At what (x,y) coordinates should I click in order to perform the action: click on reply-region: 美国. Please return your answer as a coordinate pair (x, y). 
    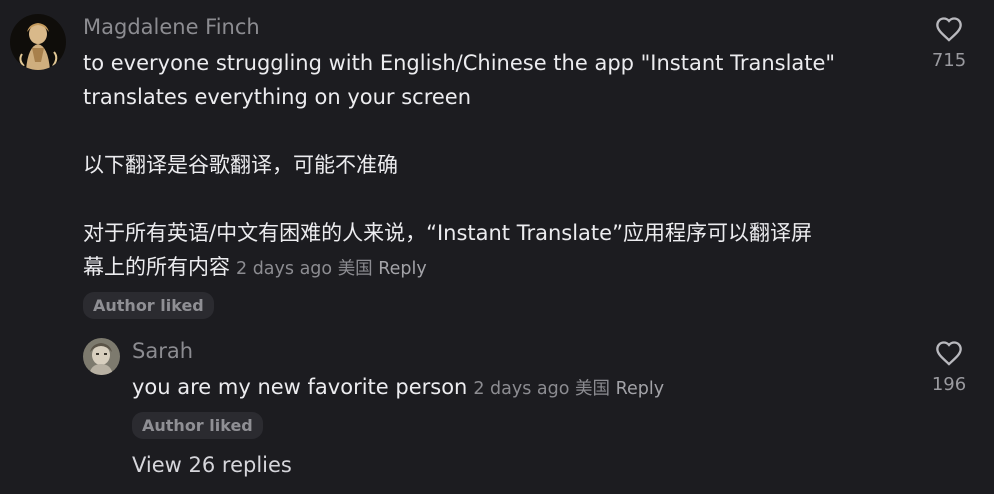
    Looking at the image, I should click on (593, 389).